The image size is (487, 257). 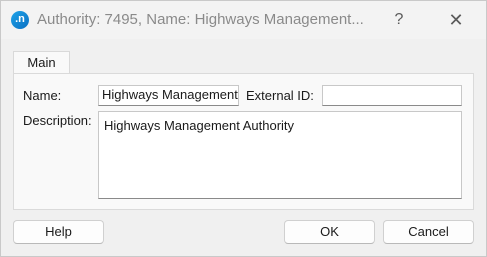 What do you see at coordinates (280, 95) in the screenshot?
I see `external-id-label: External ID:` at bounding box center [280, 95].